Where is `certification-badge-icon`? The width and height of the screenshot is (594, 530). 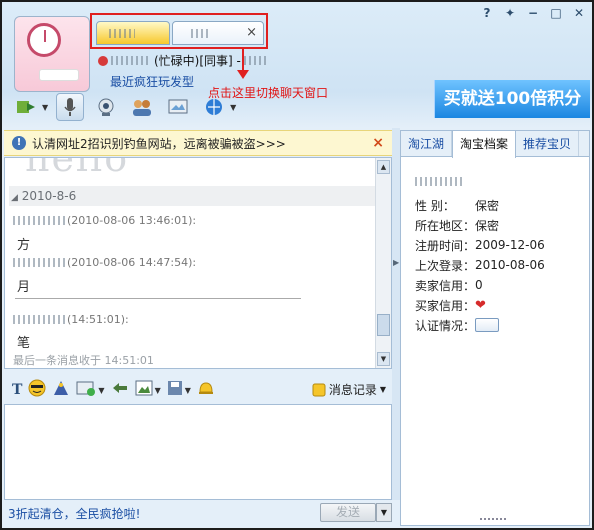
certification-badge-icon is located at coordinates (487, 325).